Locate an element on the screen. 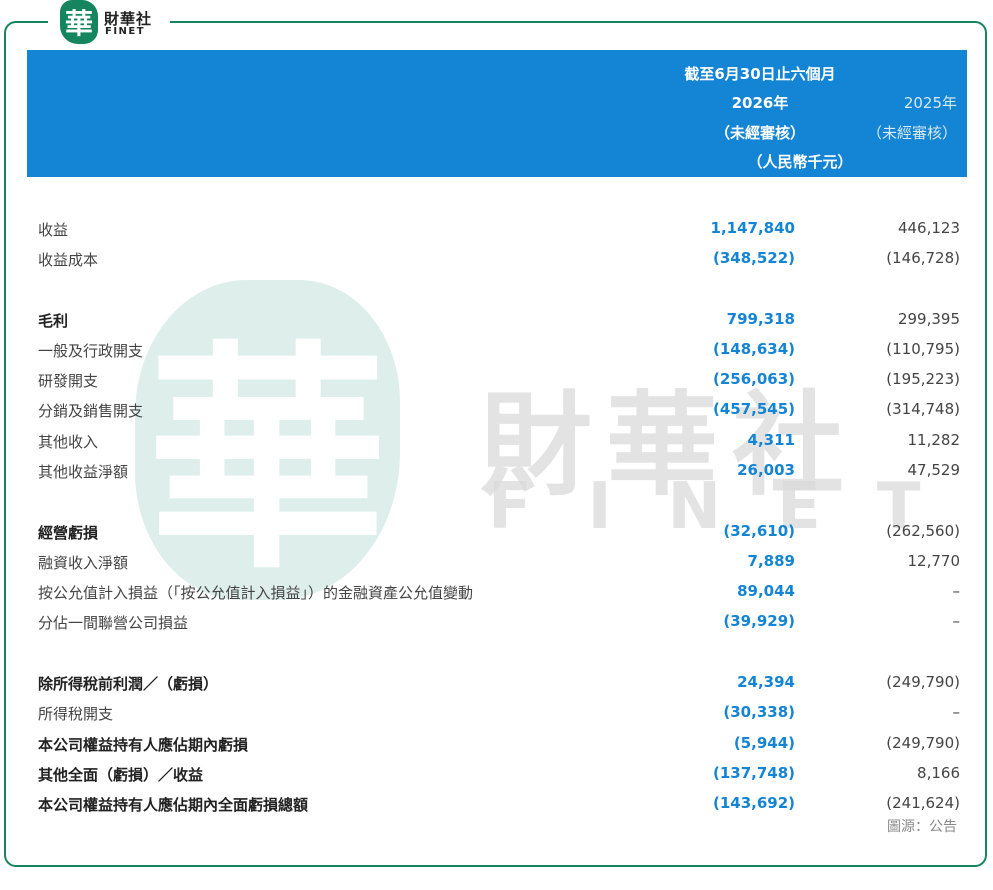 This screenshot has height=890, width=993. table-row: 本公司權益持有人應佔期內虧損 (5,944) (249,790) is located at coordinates (503, 746).